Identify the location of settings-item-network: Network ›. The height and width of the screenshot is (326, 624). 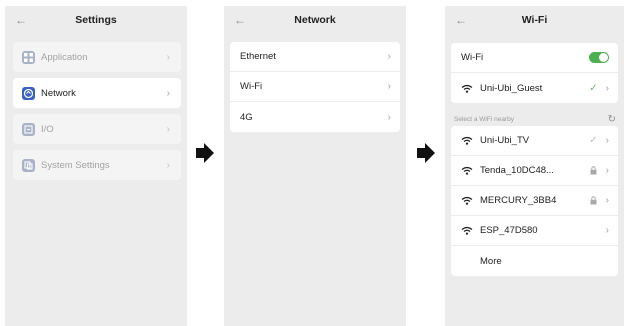
(97, 93).